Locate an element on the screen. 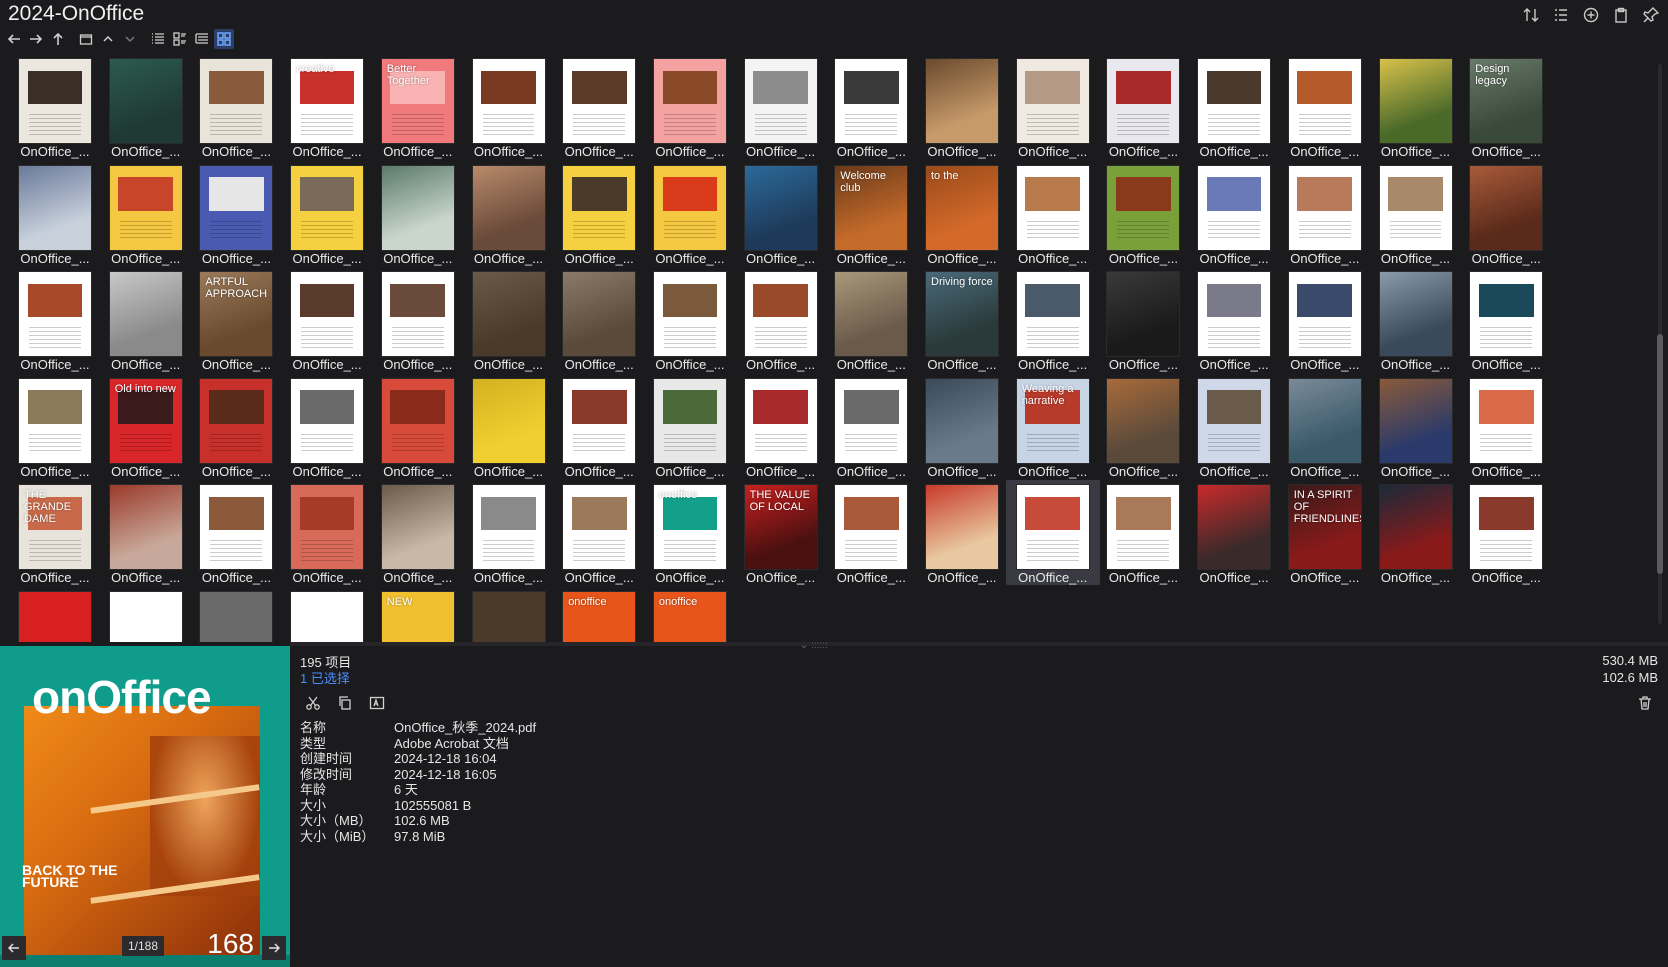  rename-icon is located at coordinates (377, 703).